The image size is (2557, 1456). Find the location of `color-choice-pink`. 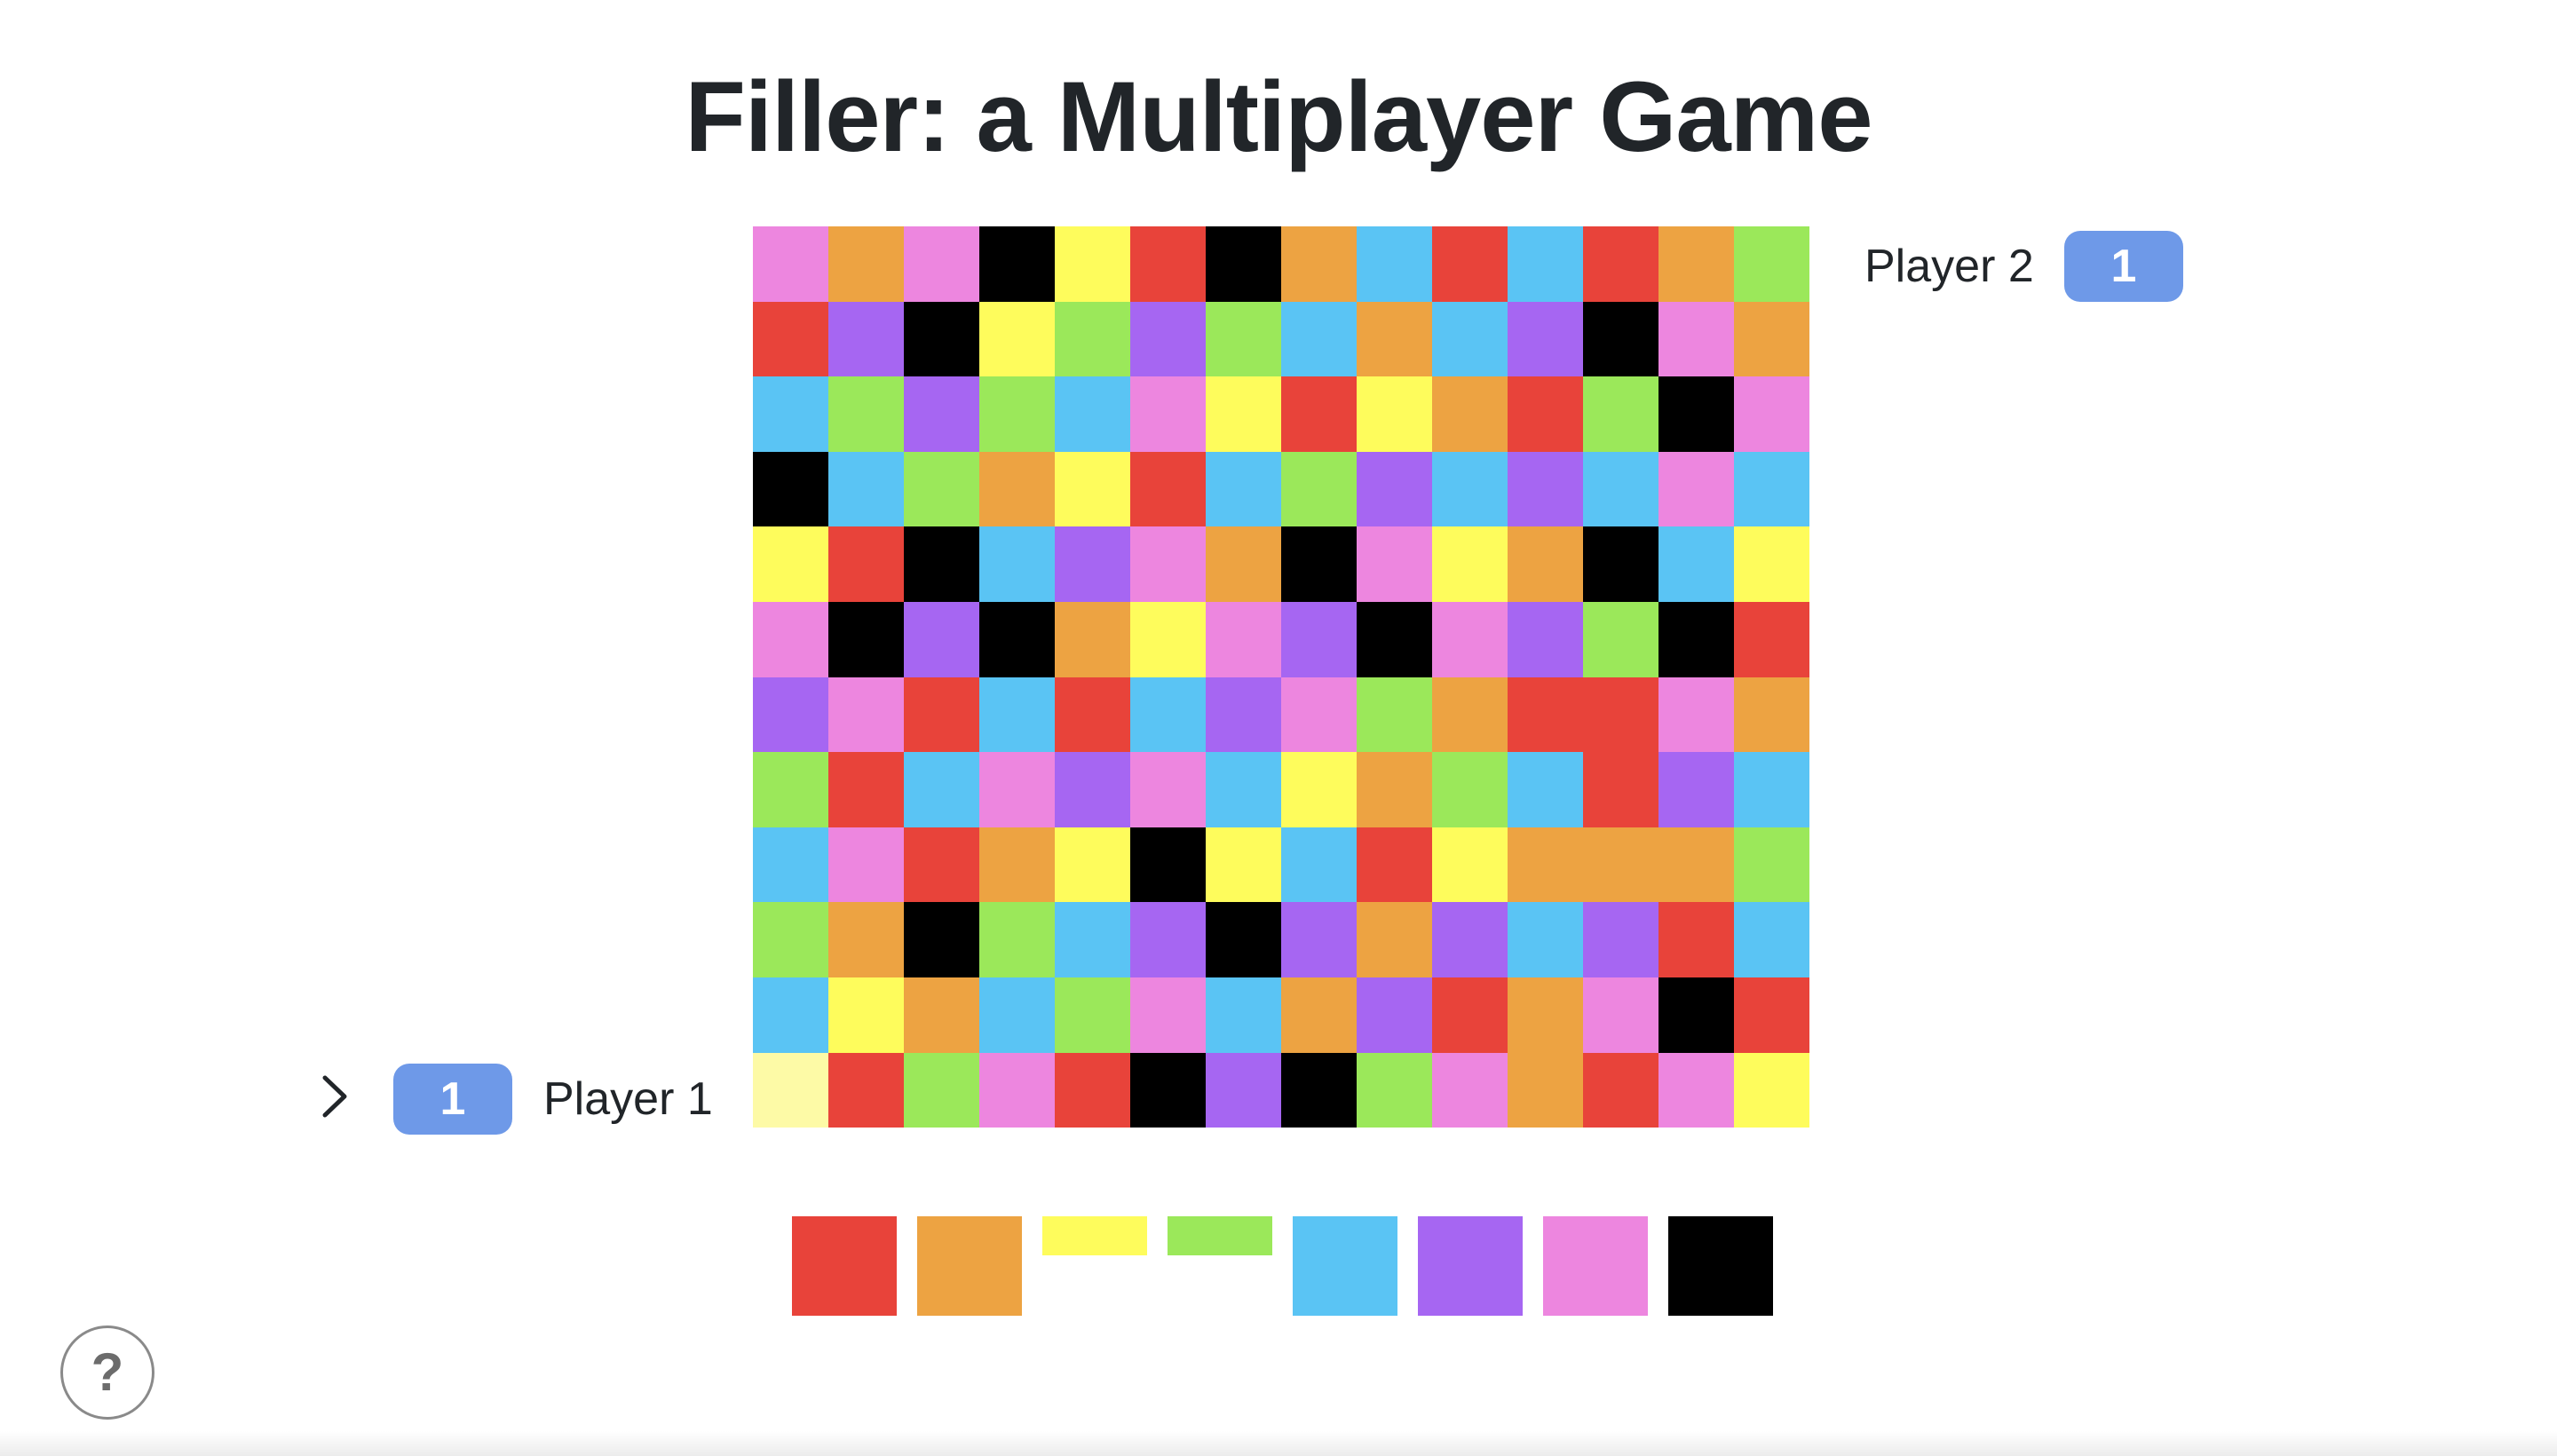

color-choice-pink is located at coordinates (1595, 1266).